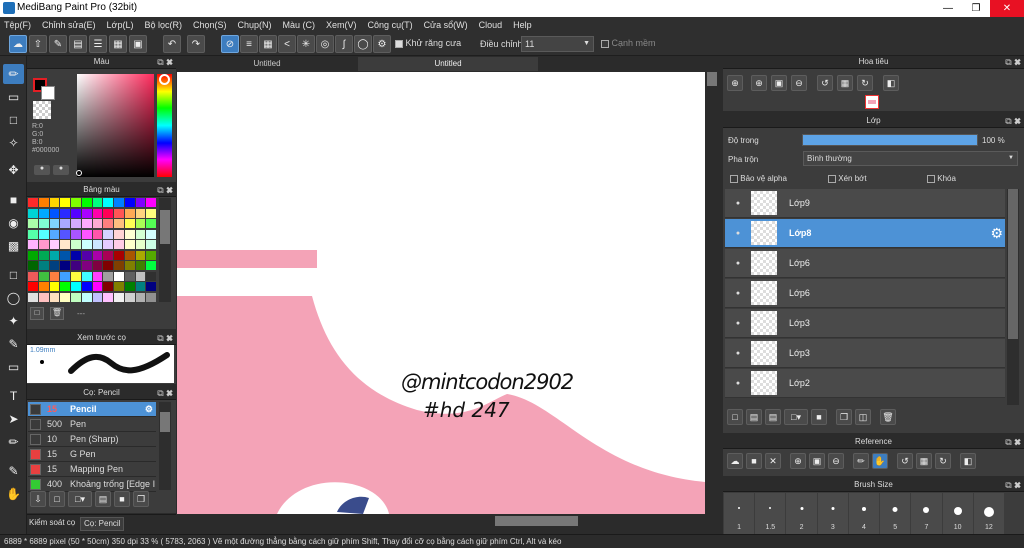 The height and width of the screenshot is (548, 1024). What do you see at coordinates (865, 83) in the screenshot?
I see `rotate-right-icon: ↻` at bounding box center [865, 83].